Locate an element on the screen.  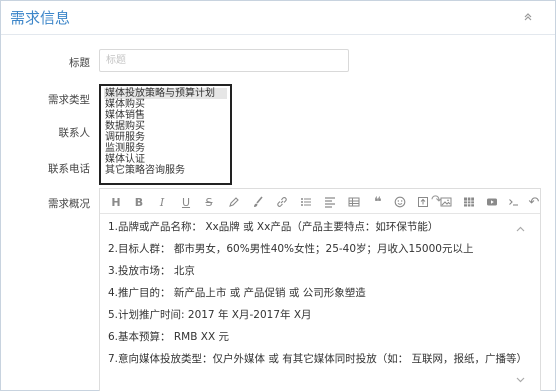
link-icon is located at coordinates (282, 202).